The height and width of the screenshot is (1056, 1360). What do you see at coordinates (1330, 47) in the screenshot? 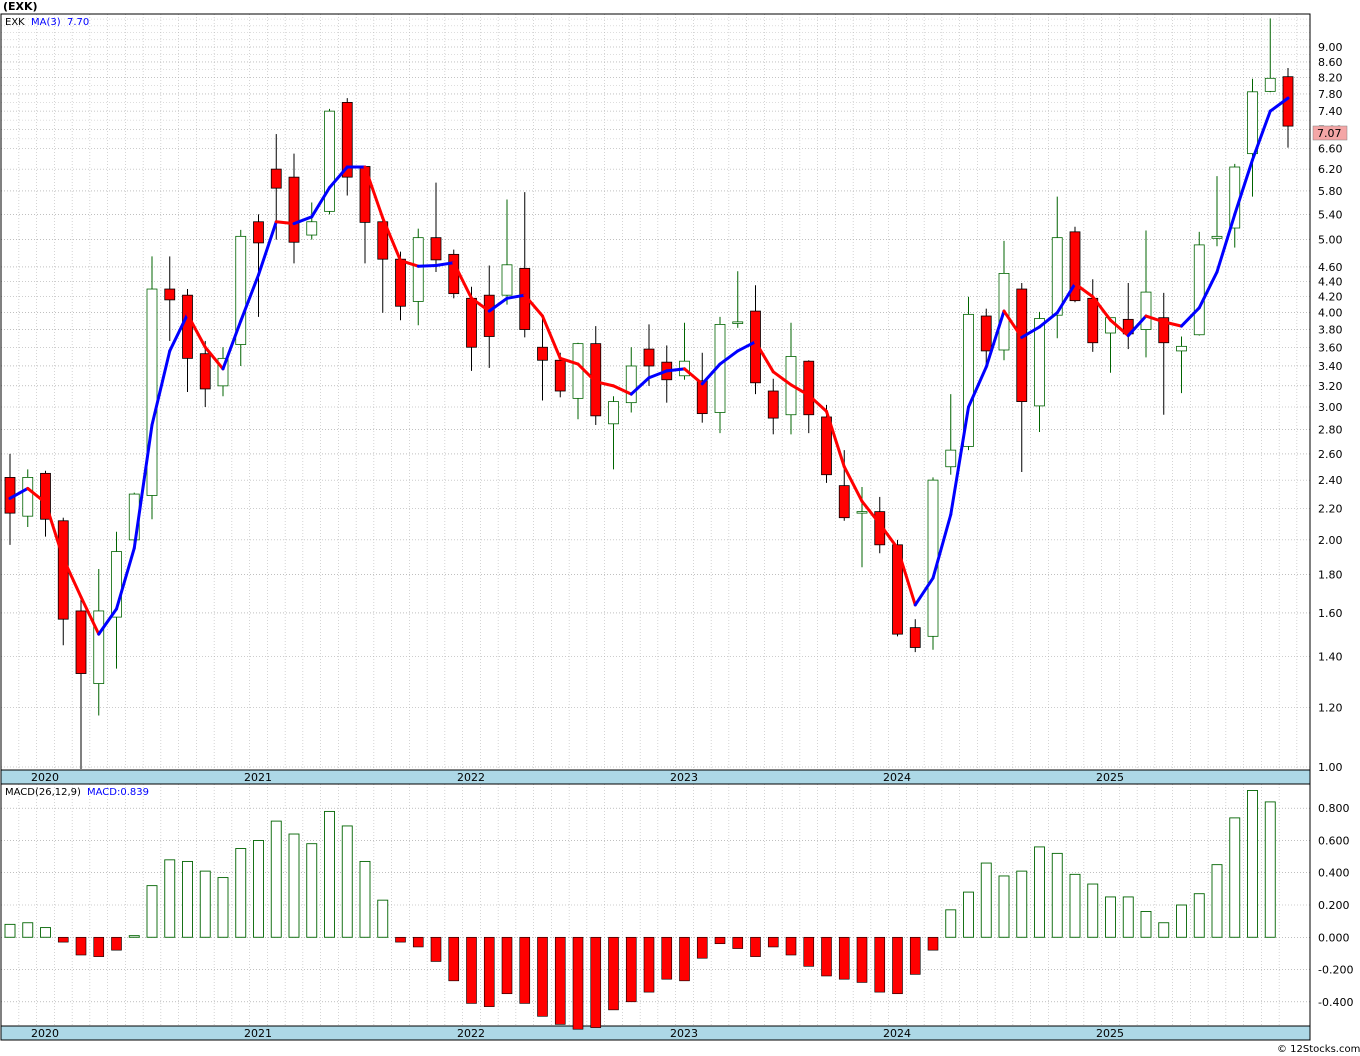
I see `price-tick-label: 9.00` at bounding box center [1330, 47].